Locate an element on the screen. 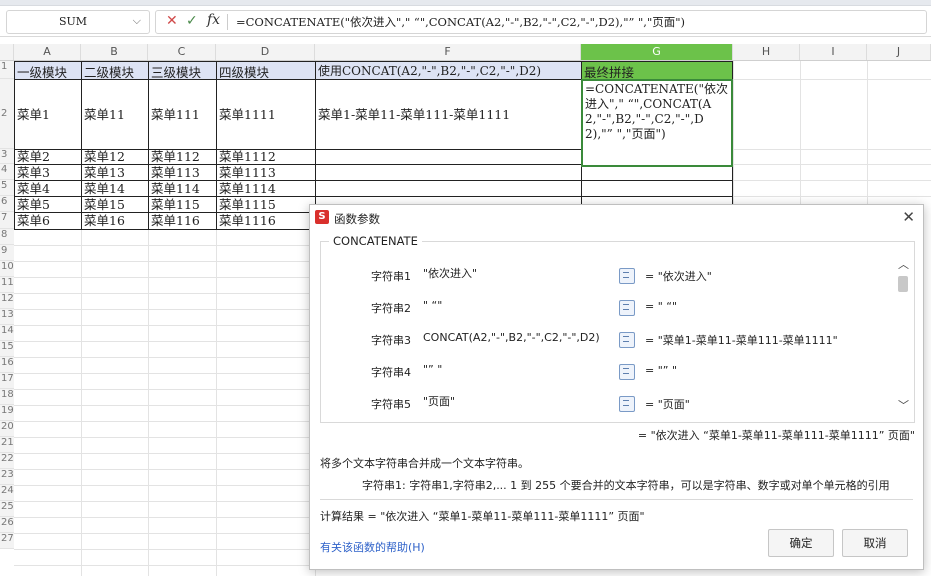 Image resolution: width=931 pixels, height=576 pixels. row-header: 20 is located at coordinates (7, 429).